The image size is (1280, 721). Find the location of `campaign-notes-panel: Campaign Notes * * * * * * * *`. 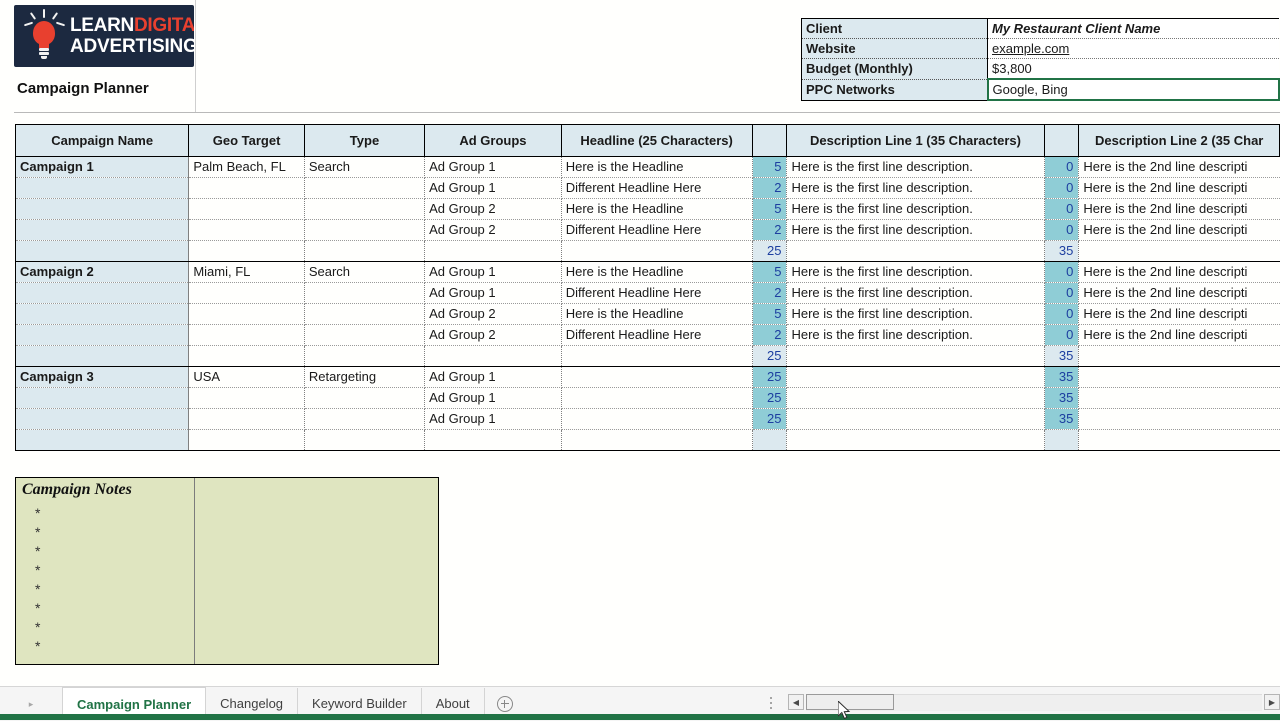

campaign-notes-panel: Campaign Notes * * * * * * * * is located at coordinates (227, 571).